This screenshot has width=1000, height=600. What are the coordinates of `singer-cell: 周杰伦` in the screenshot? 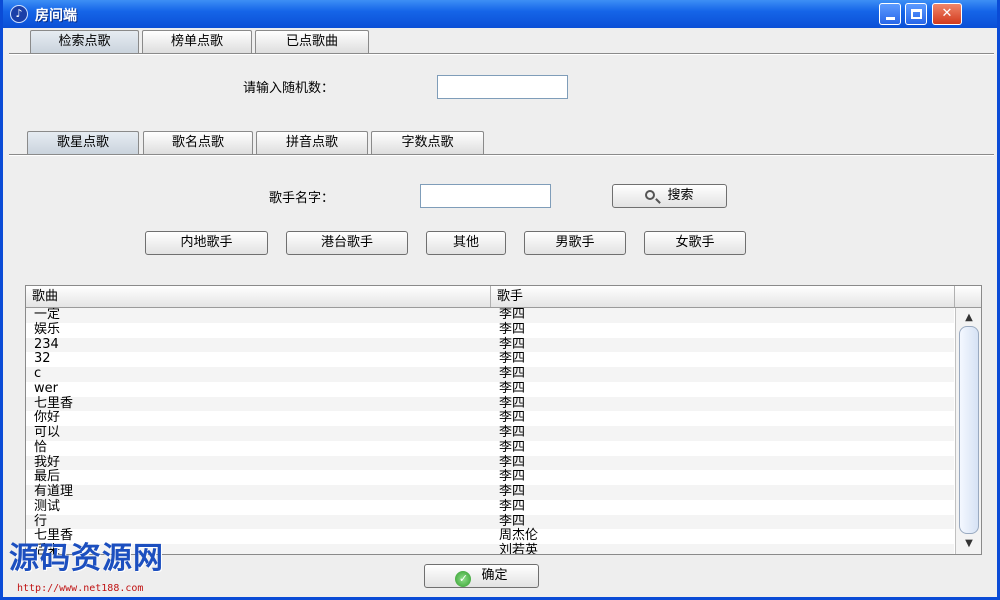 It's located at (519, 536).